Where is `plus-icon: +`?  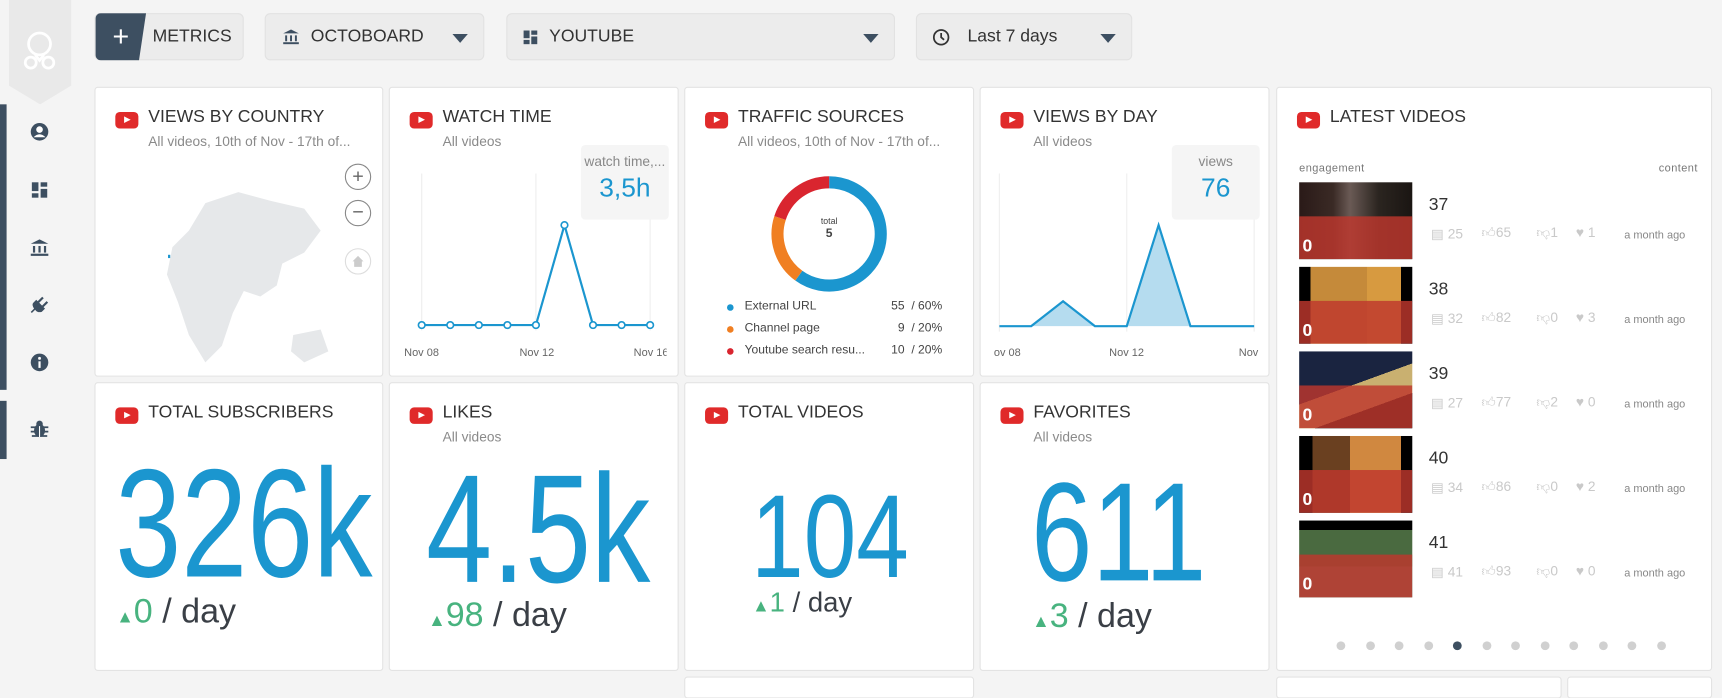 plus-icon: + is located at coordinates (121, 37).